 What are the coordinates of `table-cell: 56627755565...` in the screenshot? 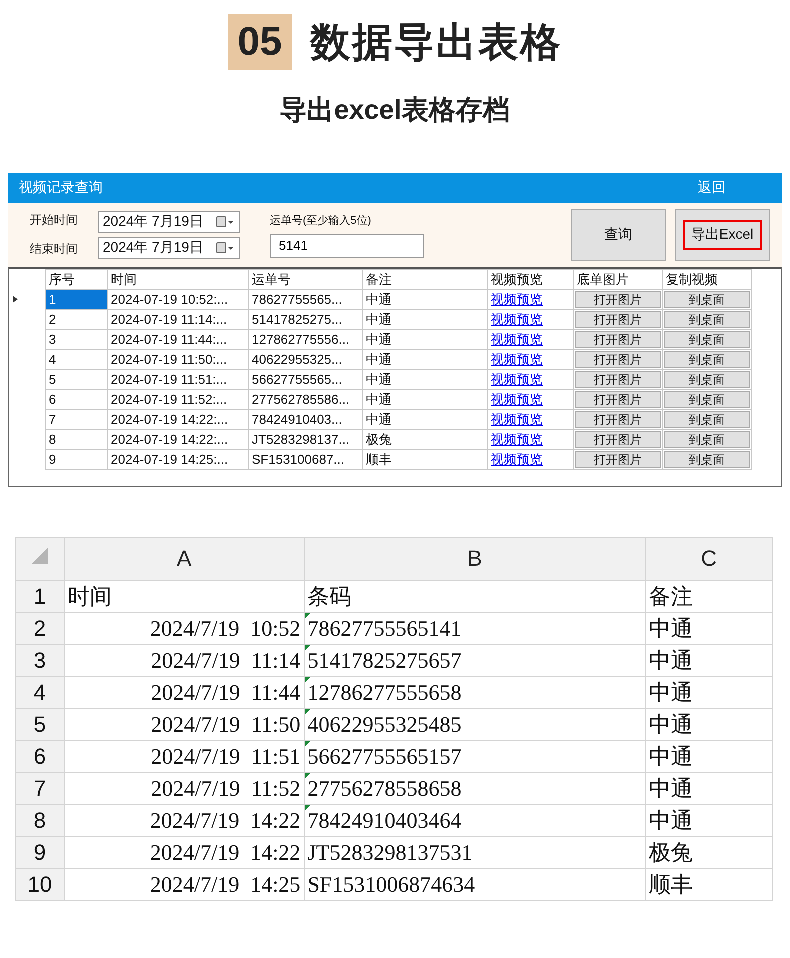 It's located at (305, 380).